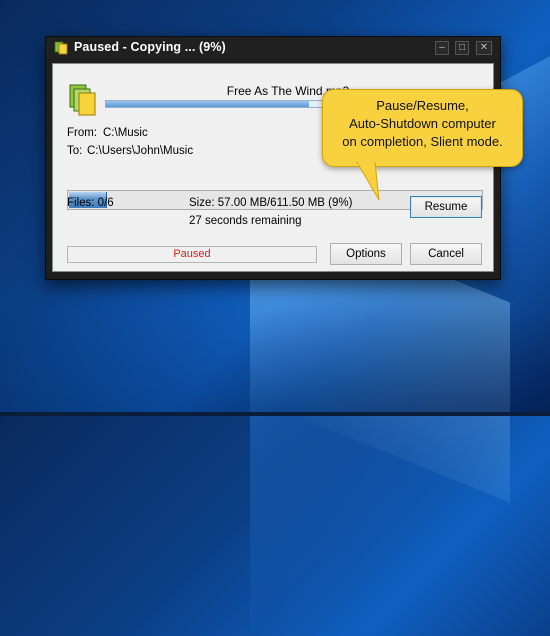 The width and height of the screenshot is (550, 636). I want to click on to-path: C:\Users\John\Music, so click(140, 151).